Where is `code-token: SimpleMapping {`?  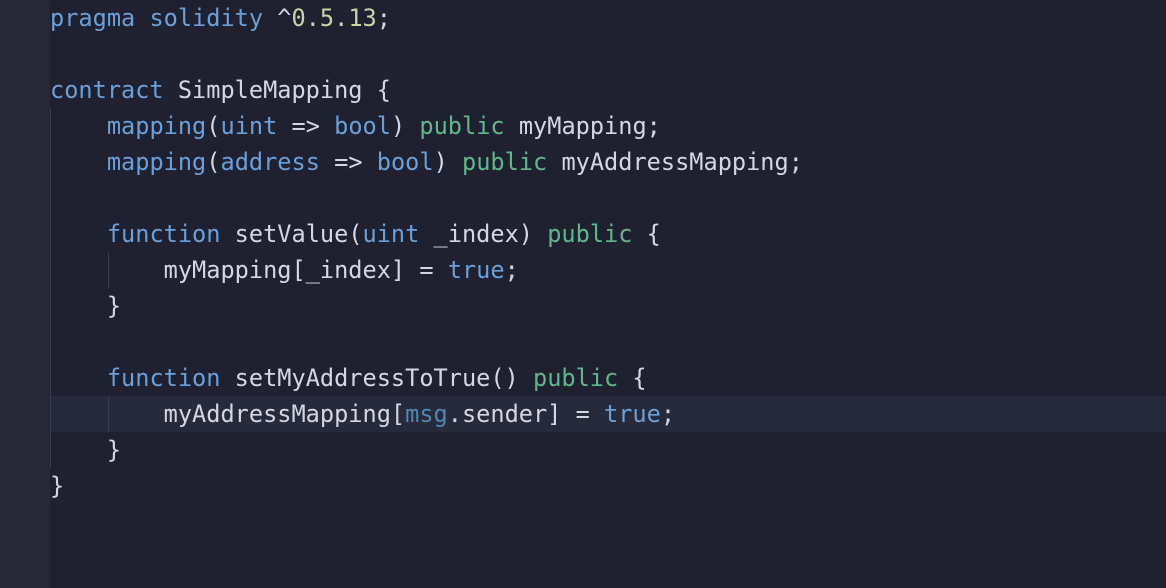 code-token: SimpleMapping { is located at coordinates (277, 90).